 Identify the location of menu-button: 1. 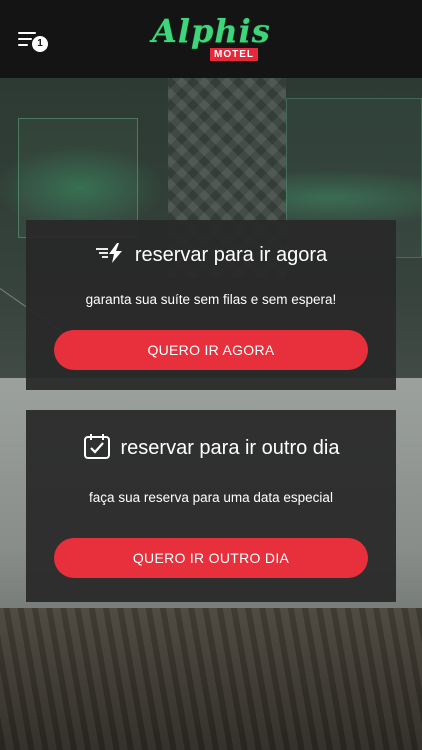
(34, 40).